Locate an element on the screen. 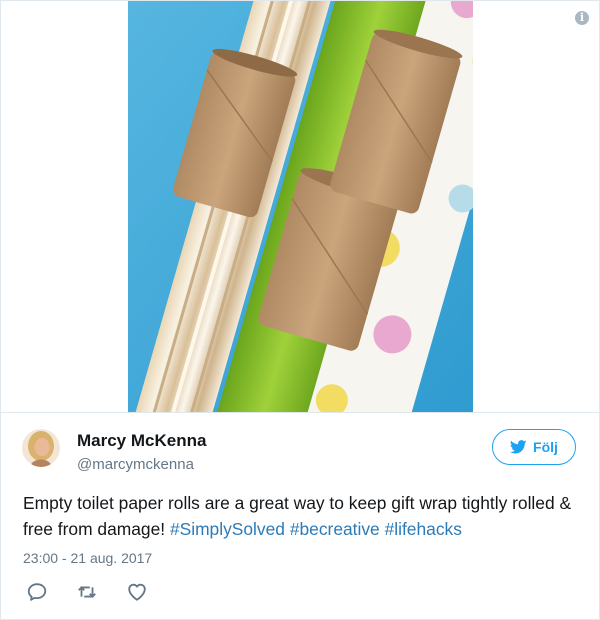  heart-icon is located at coordinates (137, 592).